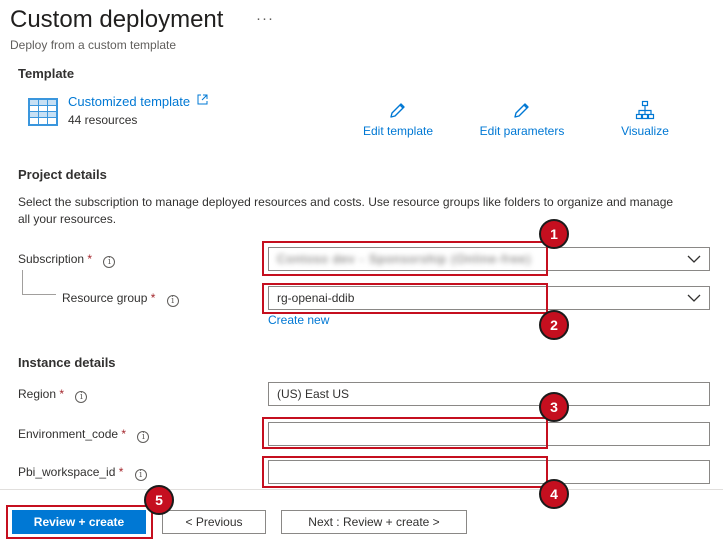 The height and width of the screenshot is (550, 723). I want to click on environment-code-label: Environment_code * i, so click(84, 435).